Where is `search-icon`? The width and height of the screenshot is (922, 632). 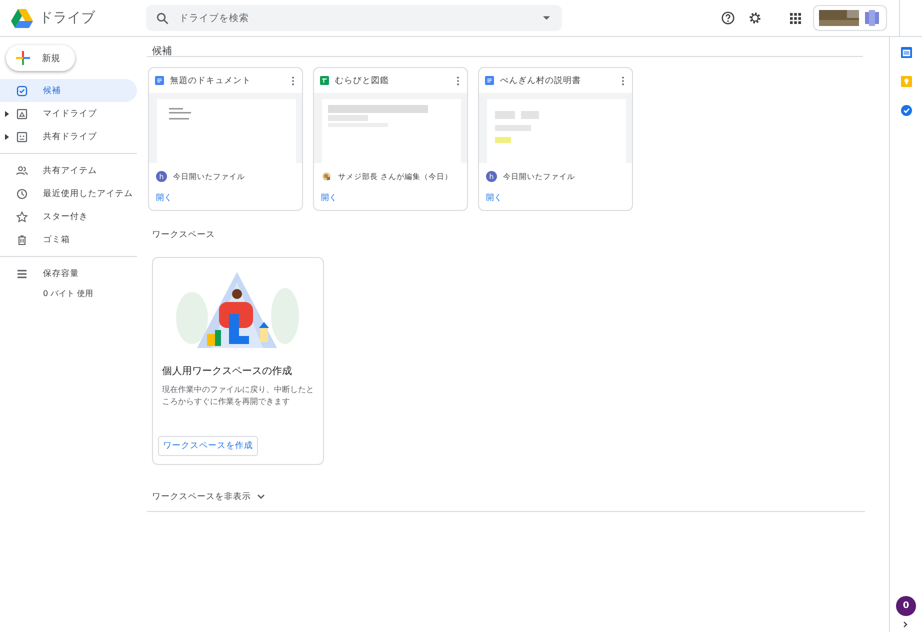
search-icon is located at coordinates (162, 18).